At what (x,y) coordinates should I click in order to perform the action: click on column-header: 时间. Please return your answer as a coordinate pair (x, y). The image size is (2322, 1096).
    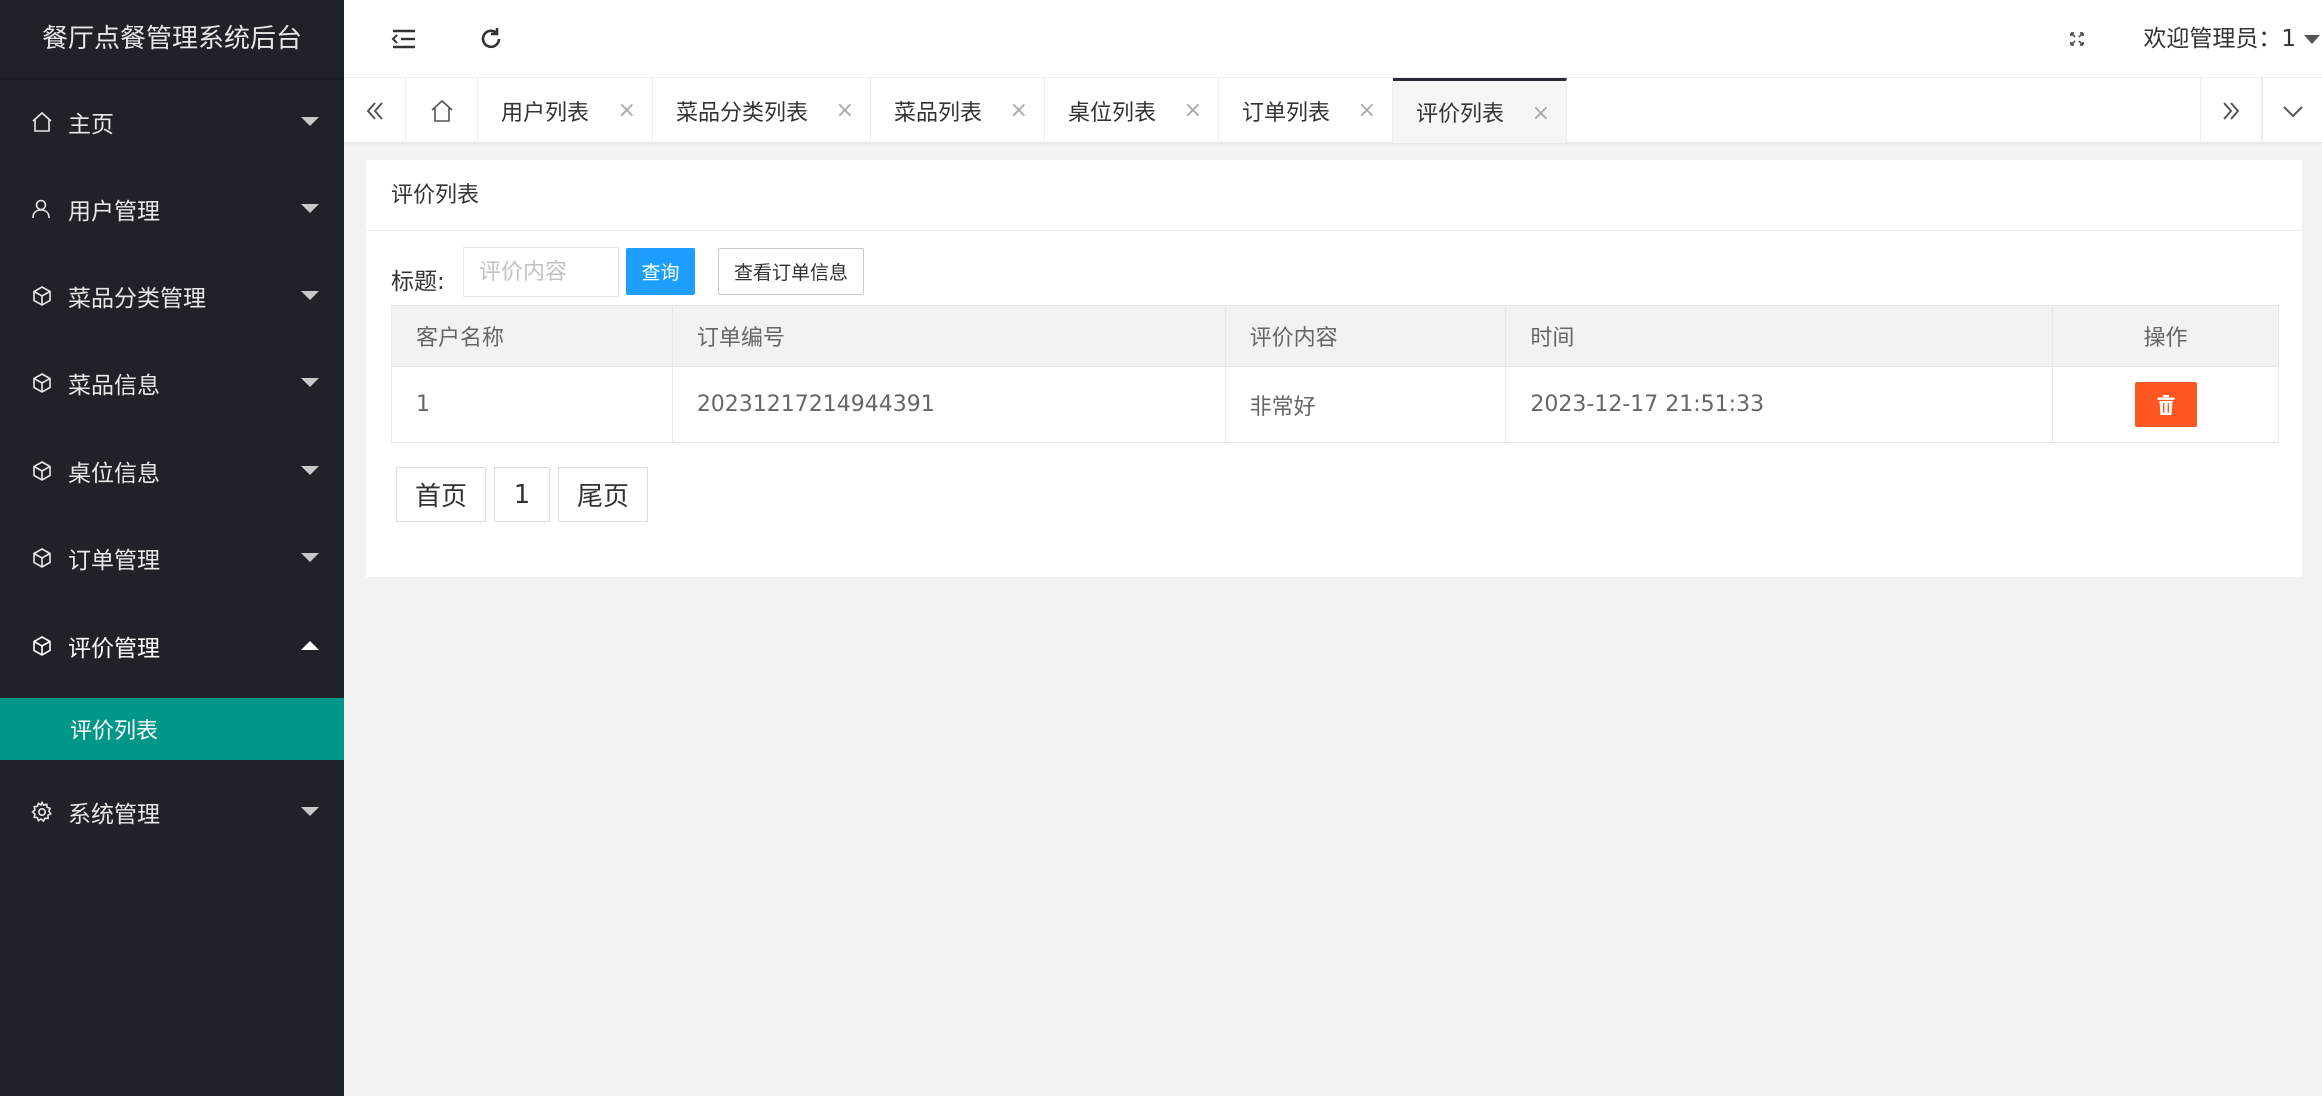
    Looking at the image, I should click on (1779, 336).